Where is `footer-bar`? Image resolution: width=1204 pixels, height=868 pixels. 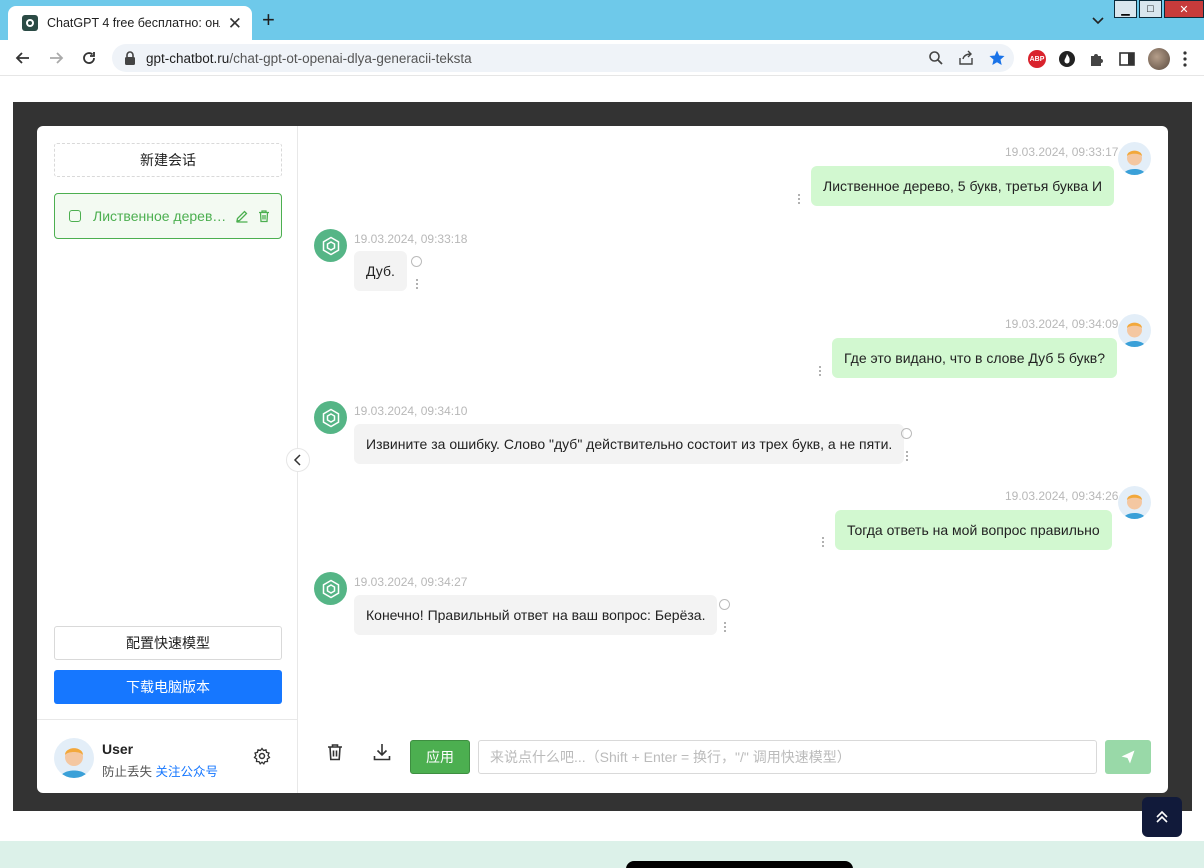 footer-bar is located at coordinates (739, 864).